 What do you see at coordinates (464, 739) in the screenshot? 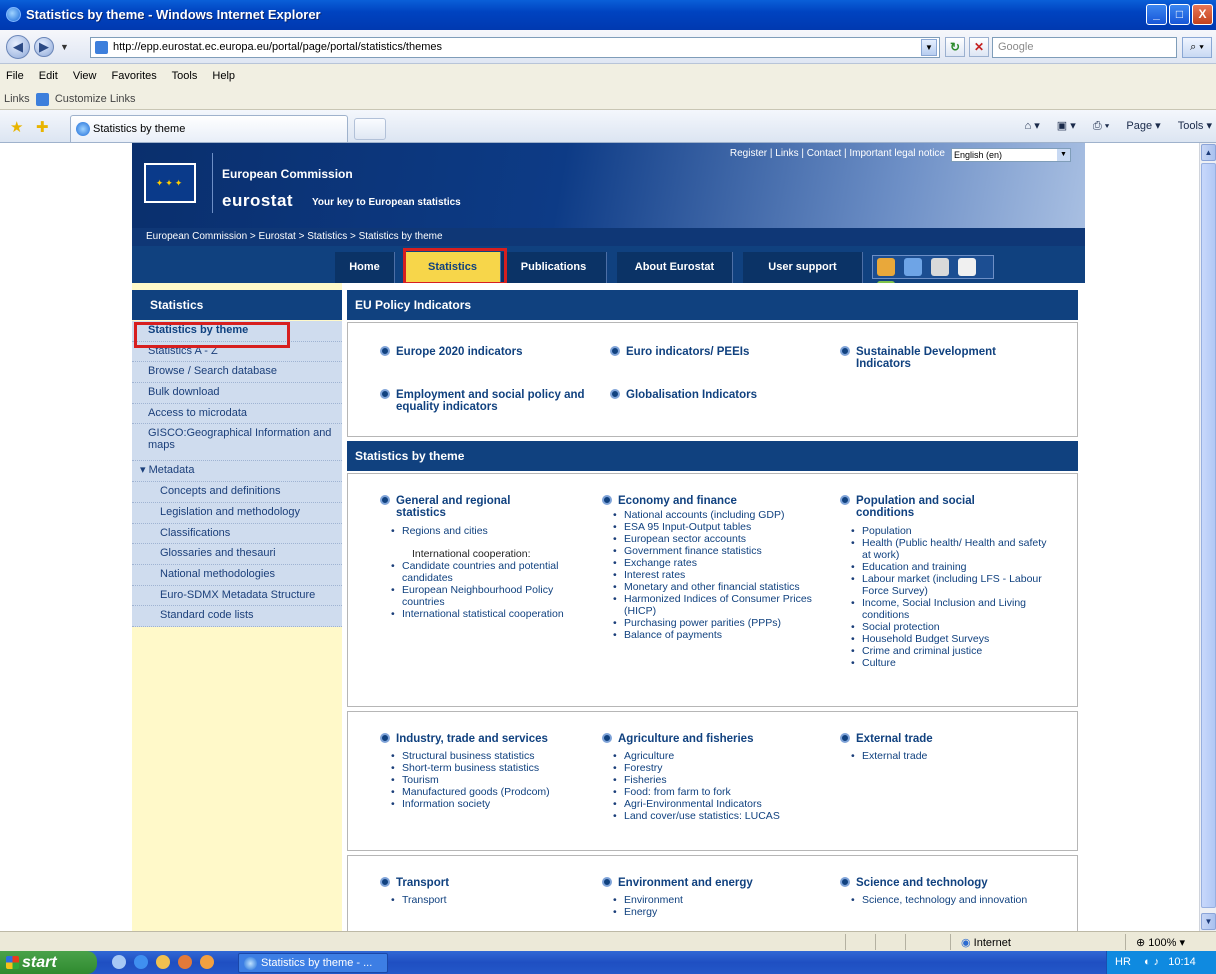
I see `theme-industry: Industry, trade and services` at bounding box center [464, 739].